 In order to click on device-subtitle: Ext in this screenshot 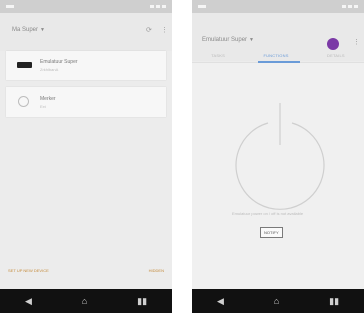, I will do `click(43, 106)`.